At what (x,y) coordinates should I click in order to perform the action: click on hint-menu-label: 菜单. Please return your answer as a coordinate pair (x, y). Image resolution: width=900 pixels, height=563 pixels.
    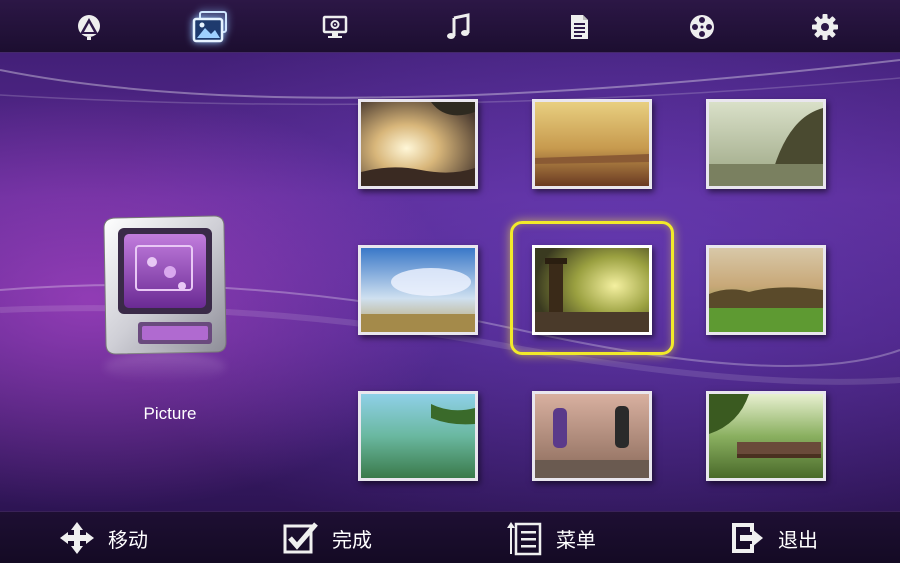
    Looking at the image, I should click on (576, 539).